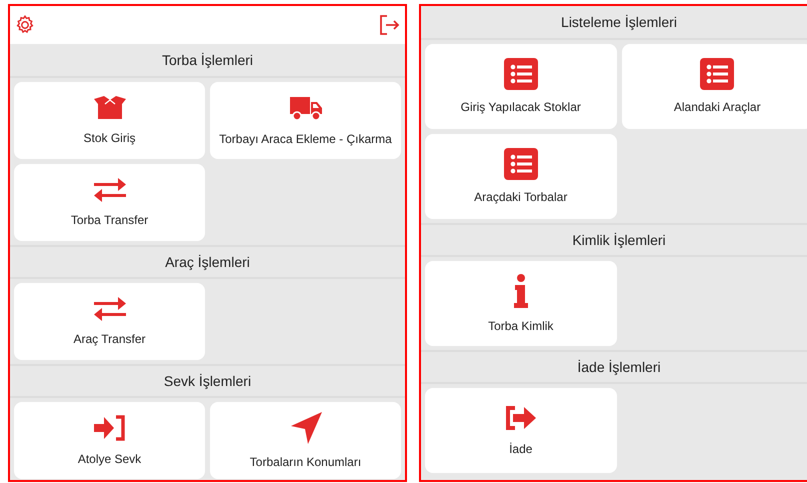 The height and width of the screenshot is (483, 807). I want to click on menu-card: İade, so click(520, 430).